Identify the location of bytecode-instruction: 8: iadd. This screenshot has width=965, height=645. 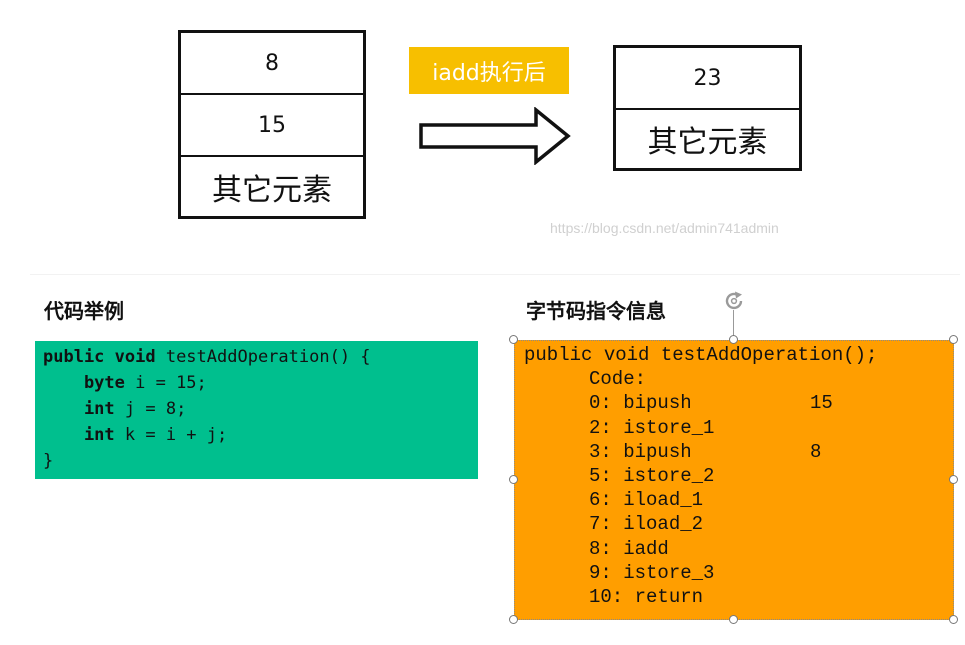
(739, 549).